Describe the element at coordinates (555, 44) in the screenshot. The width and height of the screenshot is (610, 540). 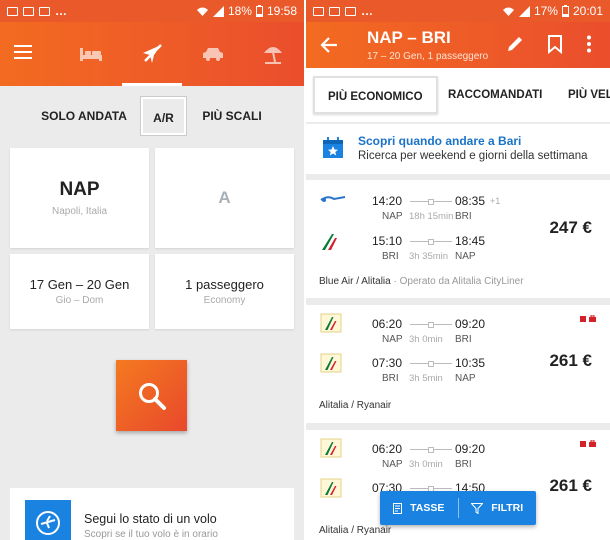
I see `bookmark-icon` at that location.